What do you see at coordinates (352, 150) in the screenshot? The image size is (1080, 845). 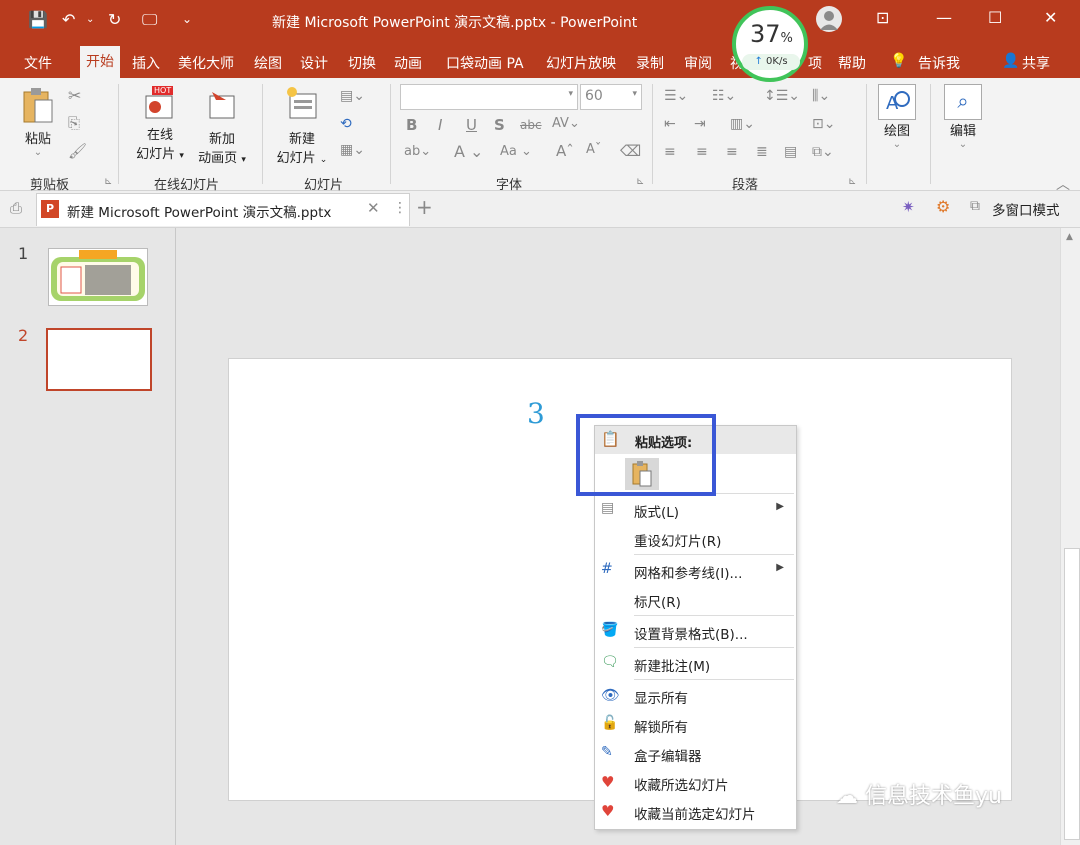 I see `section-icon: ▦⌄` at bounding box center [352, 150].